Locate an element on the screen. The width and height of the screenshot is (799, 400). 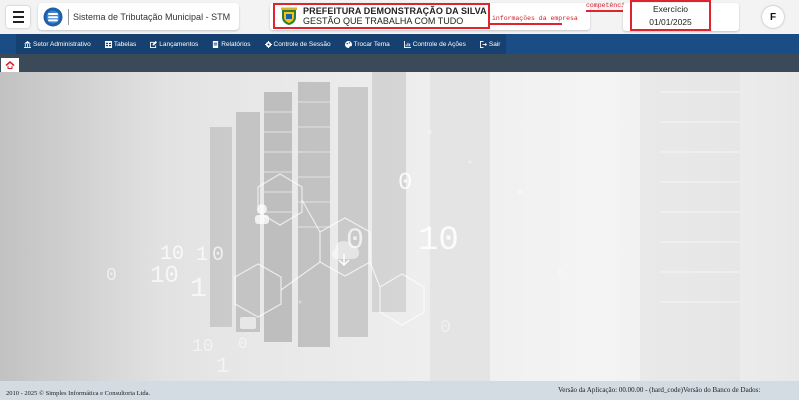
gear-icon is located at coordinates (268, 44).